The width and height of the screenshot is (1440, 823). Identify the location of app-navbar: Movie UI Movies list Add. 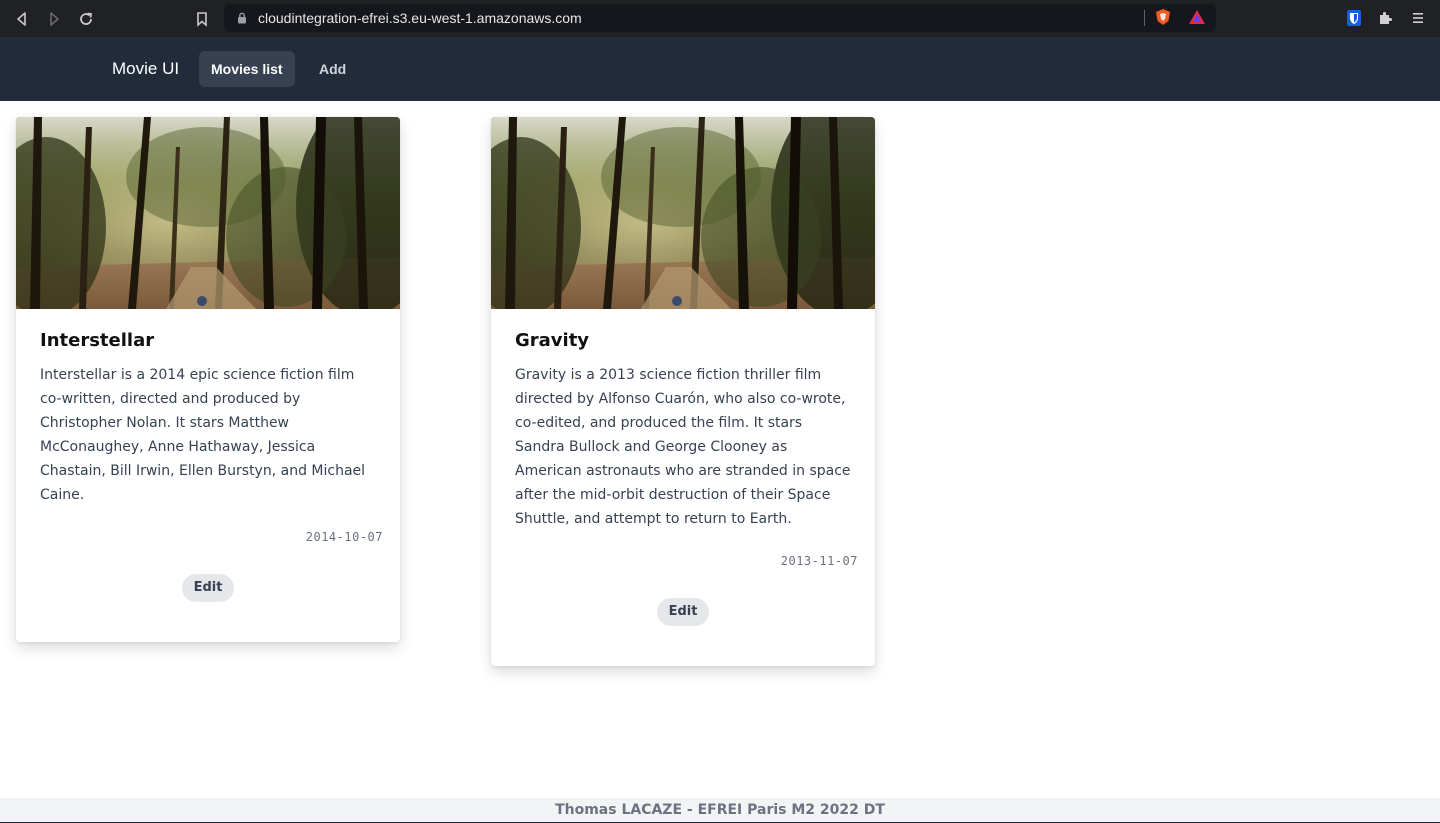
(720, 69).